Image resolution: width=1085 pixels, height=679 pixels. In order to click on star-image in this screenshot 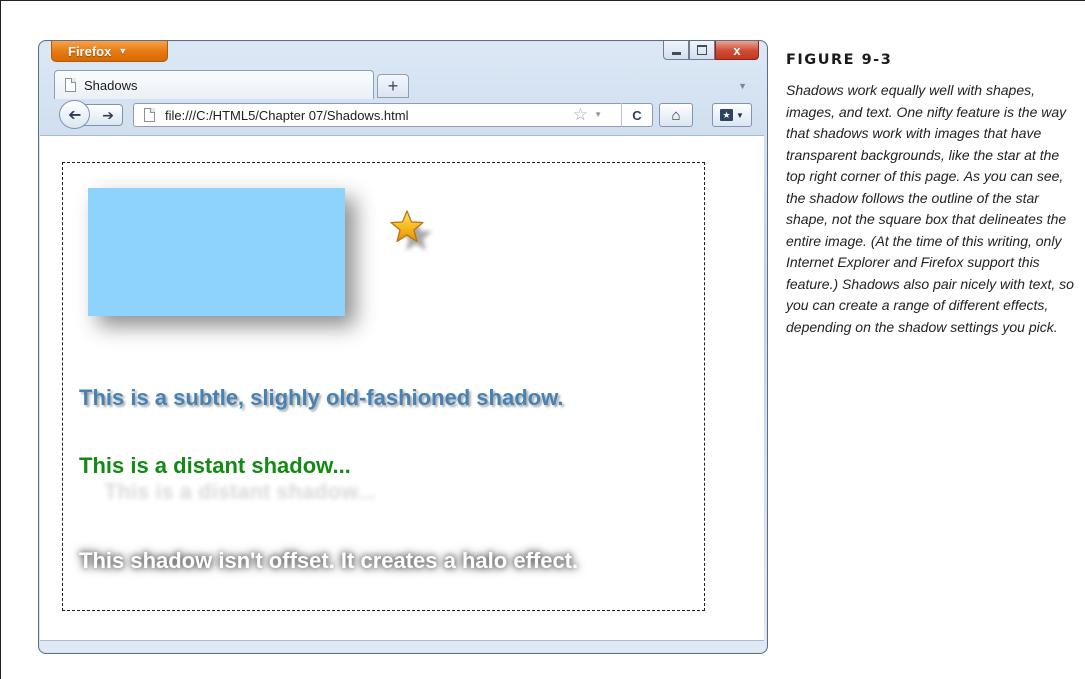, I will do `click(411, 230)`.